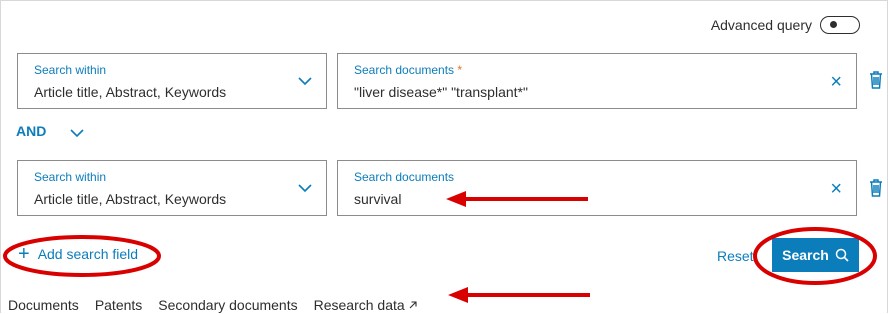 Image resolution: width=888 pixels, height=314 pixels. I want to click on search-documents-label: Search documents *, so click(408, 70).